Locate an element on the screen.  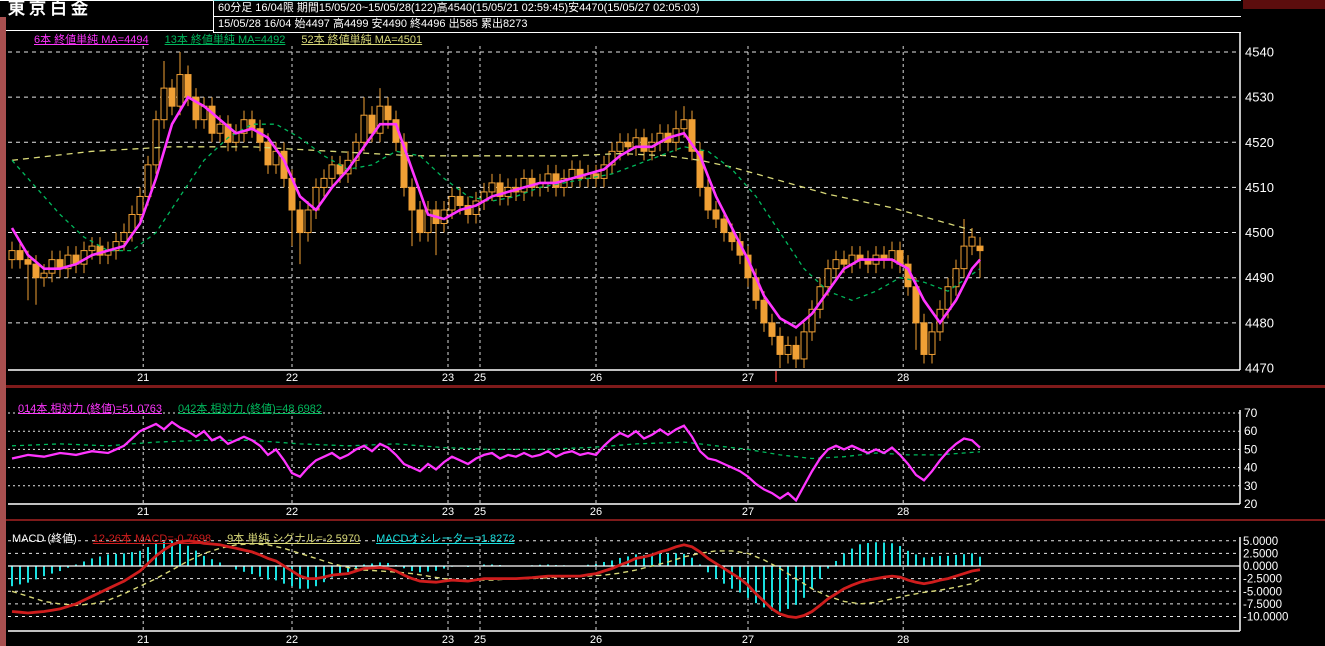
svg-text: 4480 is located at coordinates (1259, 322).